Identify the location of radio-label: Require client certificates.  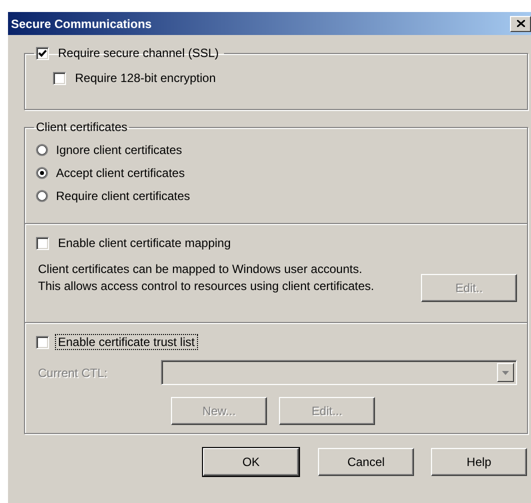
(123, 195).